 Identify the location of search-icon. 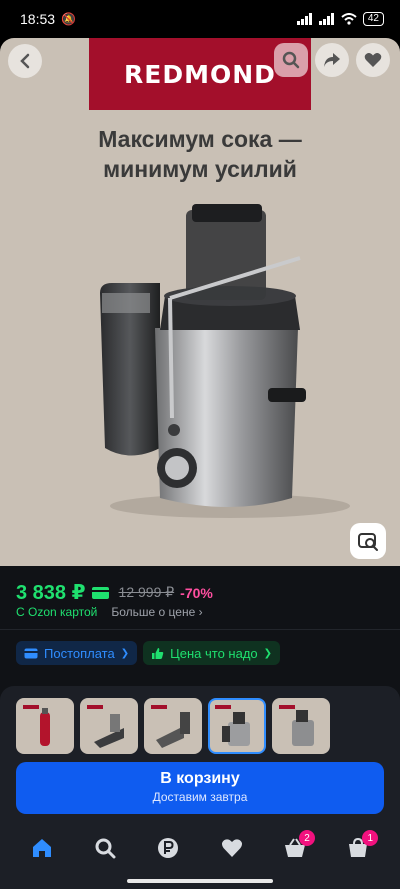
(105, 848).